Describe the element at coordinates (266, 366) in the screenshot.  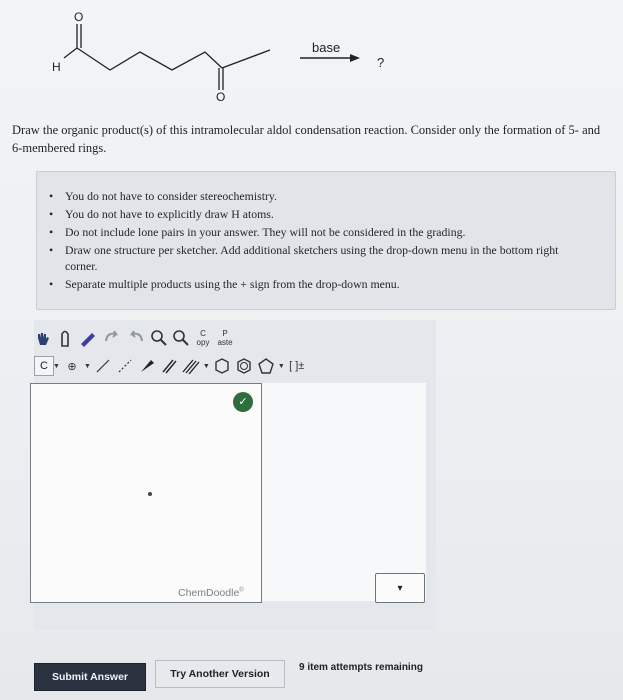
I see `pentagon-tool-icon` at that location.